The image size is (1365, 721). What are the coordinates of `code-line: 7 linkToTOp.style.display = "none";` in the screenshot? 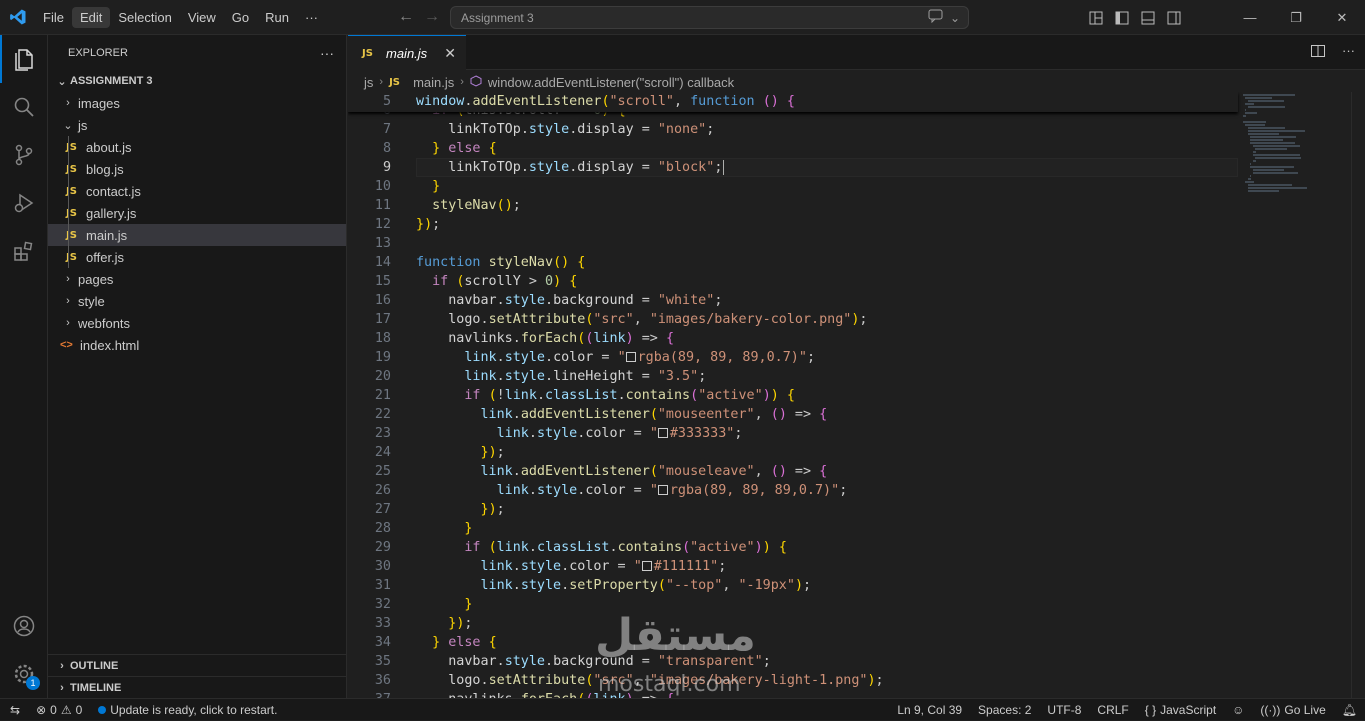 It's located at (793, 129).